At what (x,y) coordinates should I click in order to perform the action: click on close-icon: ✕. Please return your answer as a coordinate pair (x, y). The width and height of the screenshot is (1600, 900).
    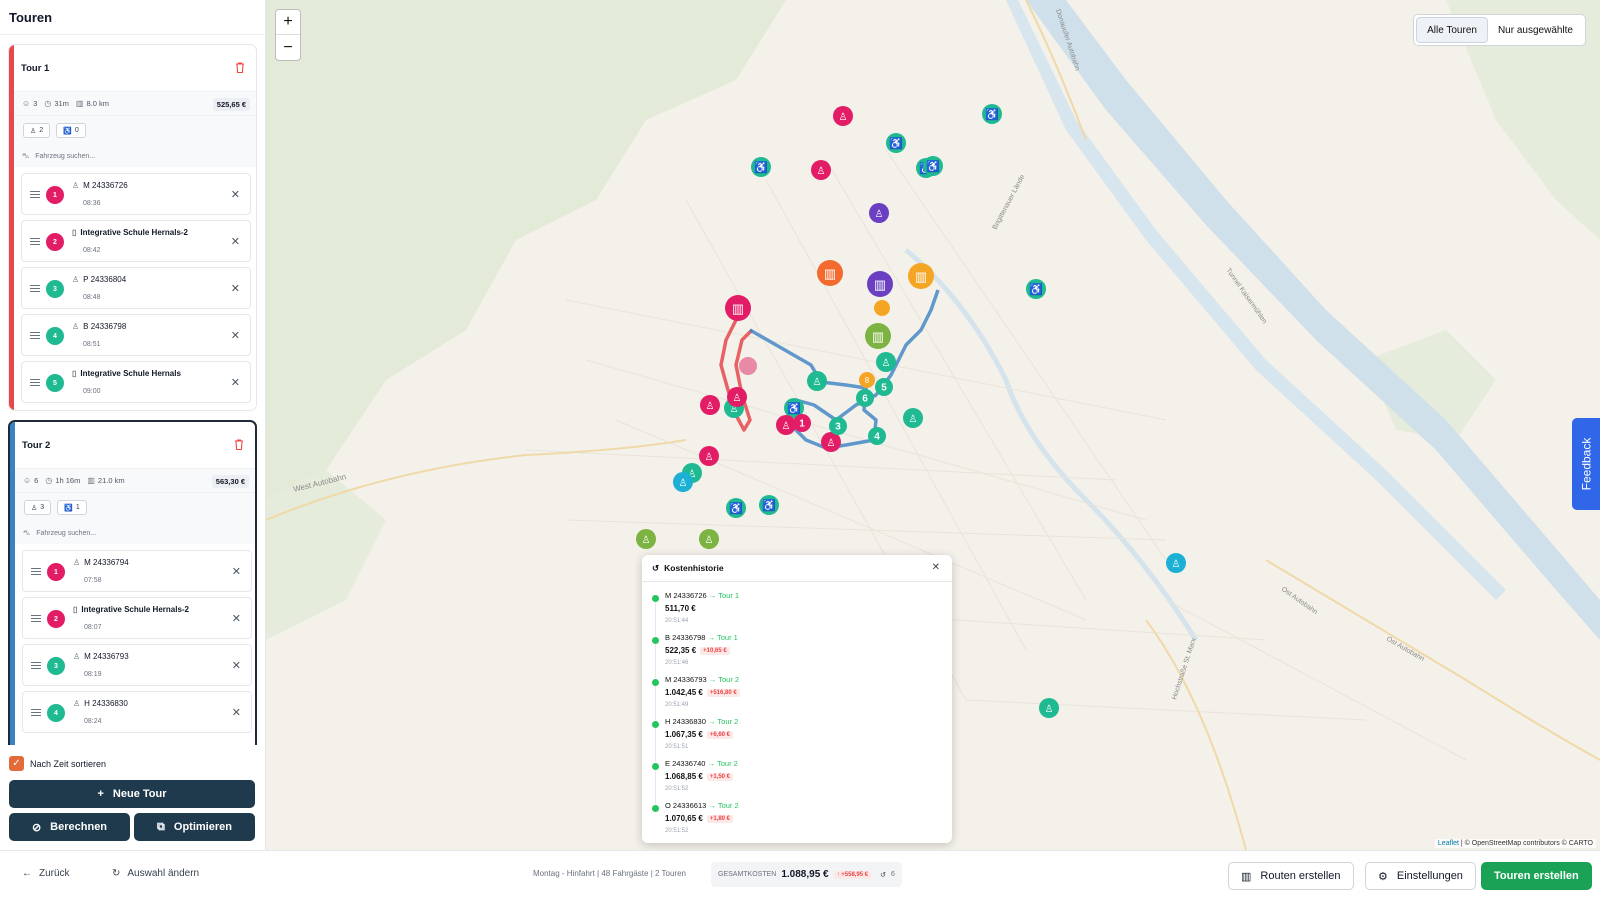
    Looking at the image, I should click on (936, 567).